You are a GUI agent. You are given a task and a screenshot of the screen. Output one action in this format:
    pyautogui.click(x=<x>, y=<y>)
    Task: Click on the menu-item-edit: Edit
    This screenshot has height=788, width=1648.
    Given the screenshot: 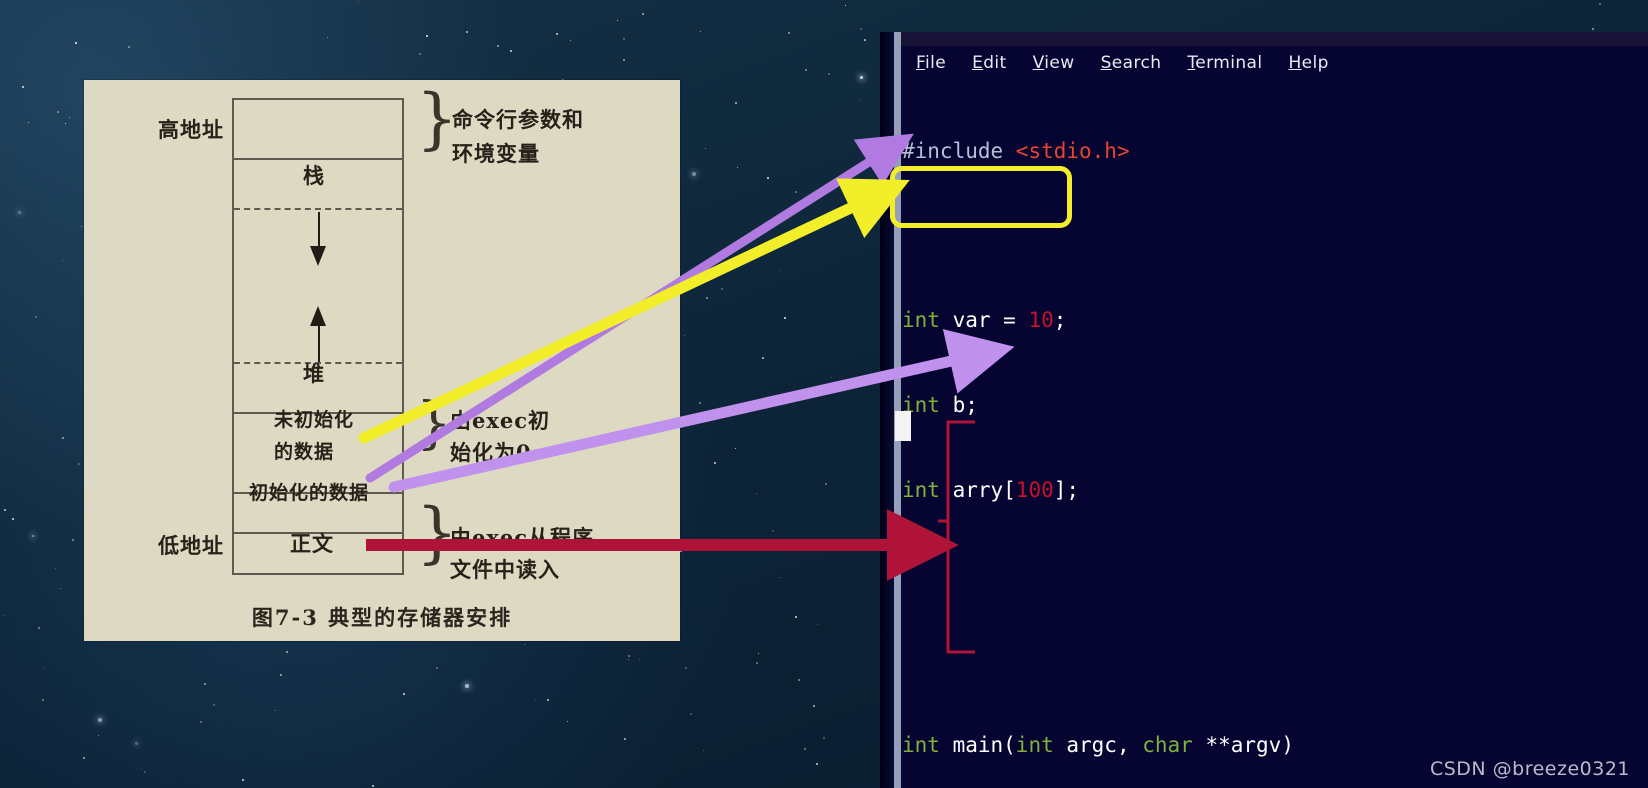 What is the action you would take?
    pyautogui.click(x=989, y=63)
    